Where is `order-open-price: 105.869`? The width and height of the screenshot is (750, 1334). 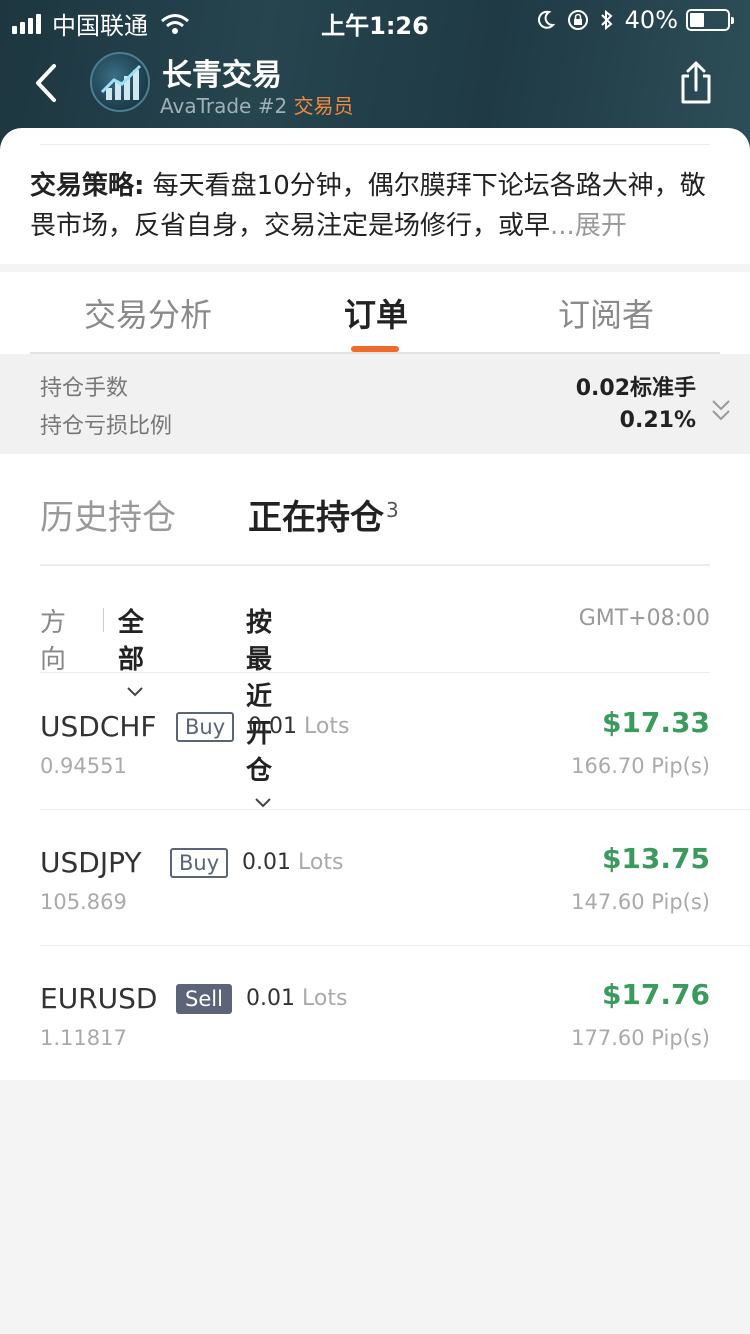 order-open-price: 105.869 is located at coordinates (83, 902).